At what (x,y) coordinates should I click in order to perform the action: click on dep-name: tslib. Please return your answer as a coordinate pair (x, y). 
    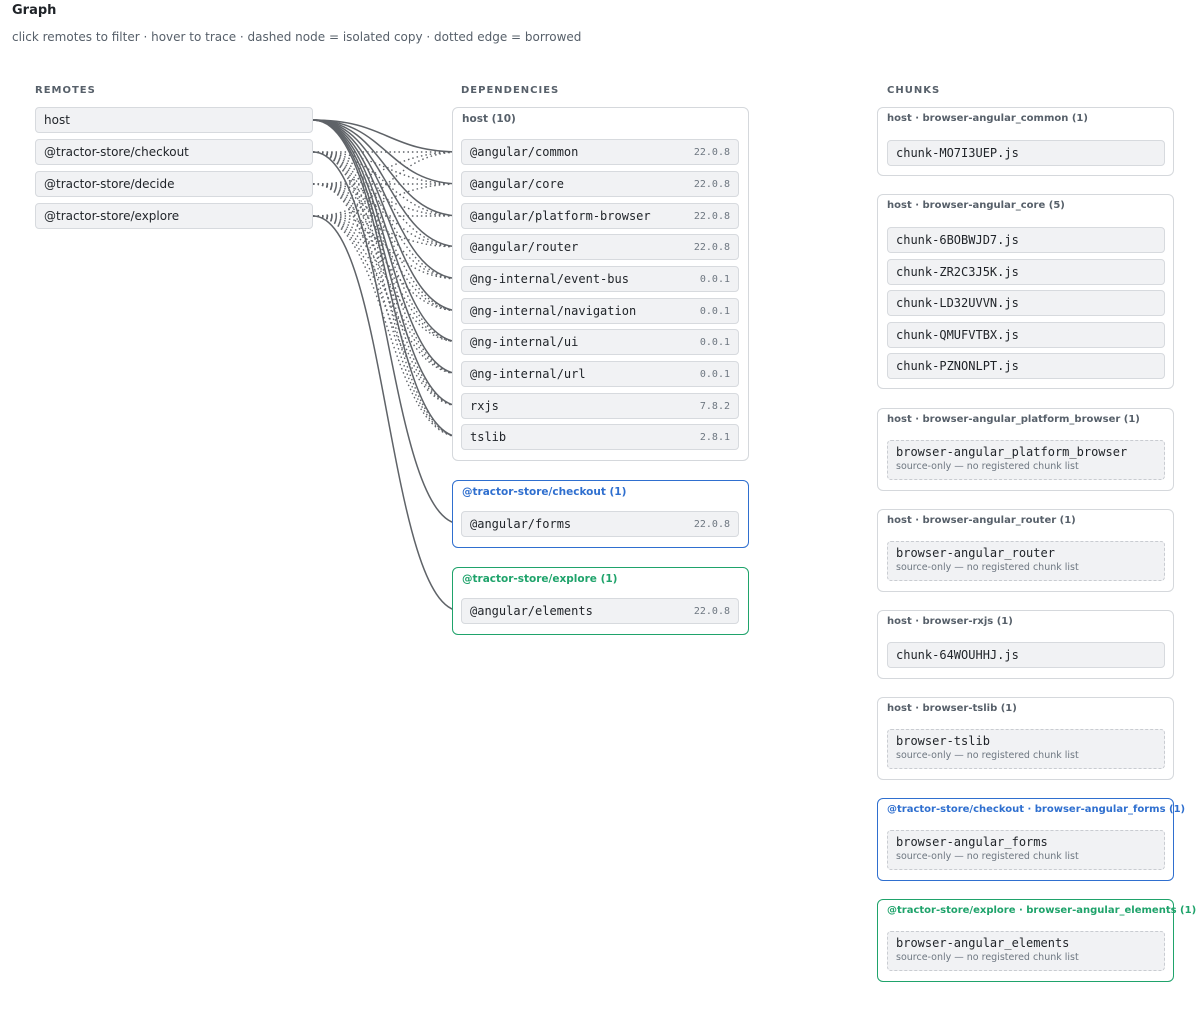
    Looking at the image, I should click on (488, 437).